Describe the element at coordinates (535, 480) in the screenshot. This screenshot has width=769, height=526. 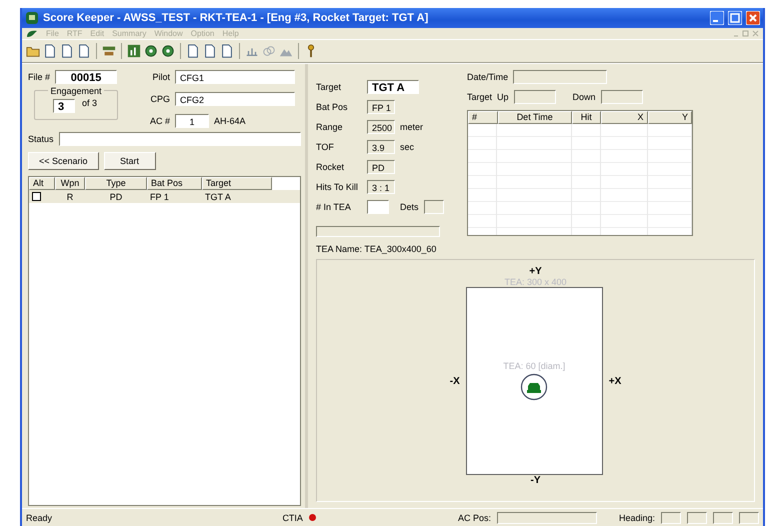
I see `axis-label: -Y` at that location.